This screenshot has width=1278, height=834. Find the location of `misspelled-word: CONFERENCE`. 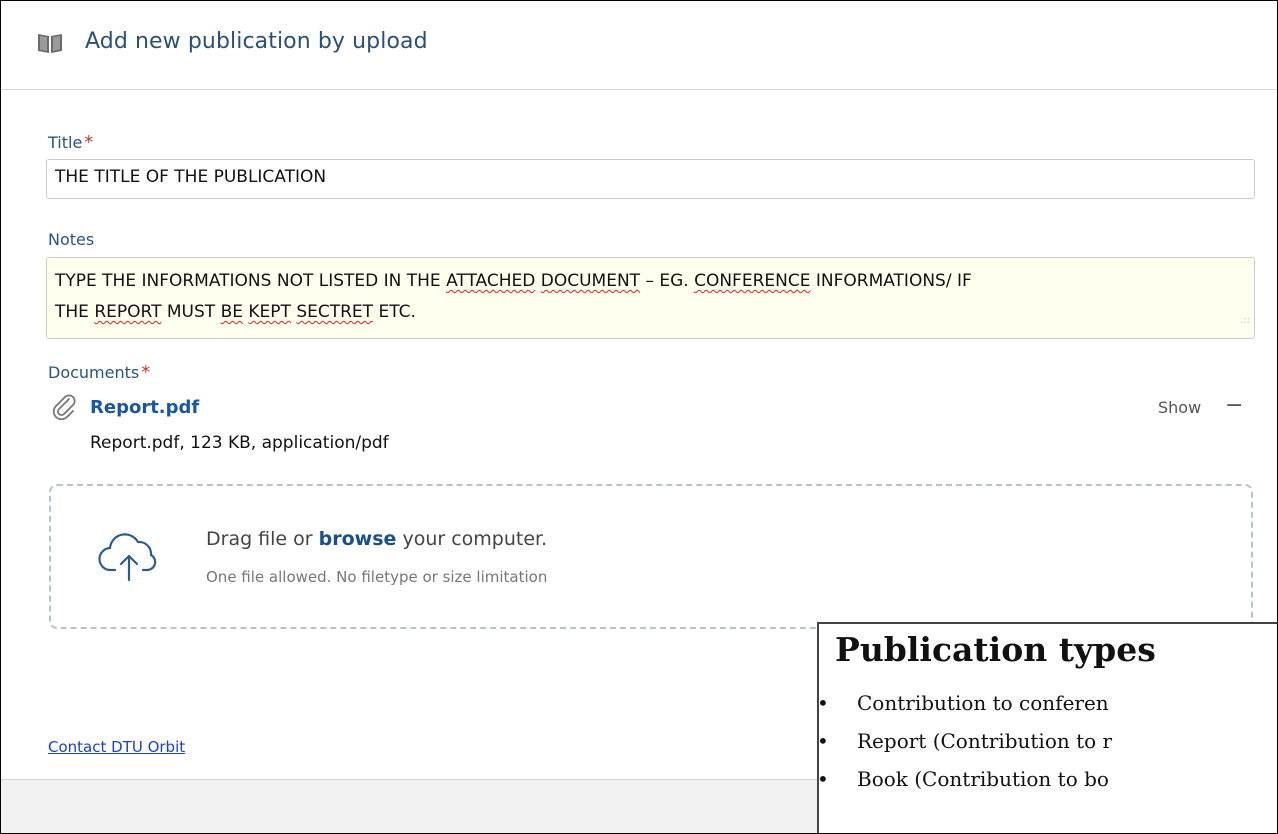

misspelled-word: CONFERENCE is located at coordinates (752, 281).